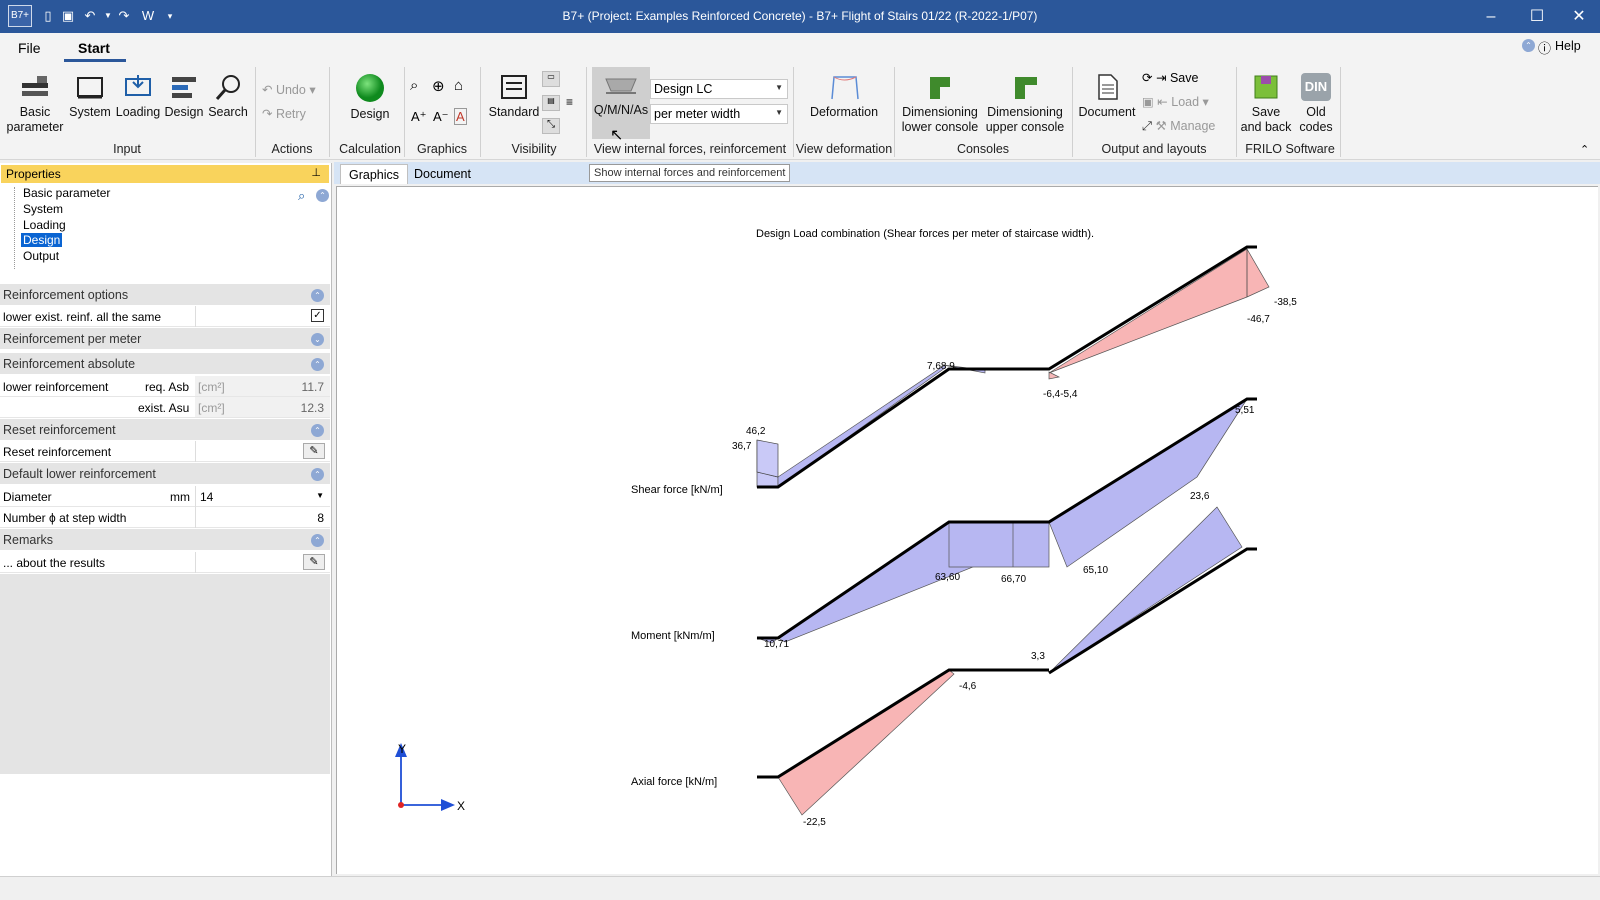 The height and width of the screenshot is (900, 1600). Describe the element at coordinates (165, 364) in the screenshot. I see `section-reinforcement-absolute: Reinforcement absolute ⌃` at that location.